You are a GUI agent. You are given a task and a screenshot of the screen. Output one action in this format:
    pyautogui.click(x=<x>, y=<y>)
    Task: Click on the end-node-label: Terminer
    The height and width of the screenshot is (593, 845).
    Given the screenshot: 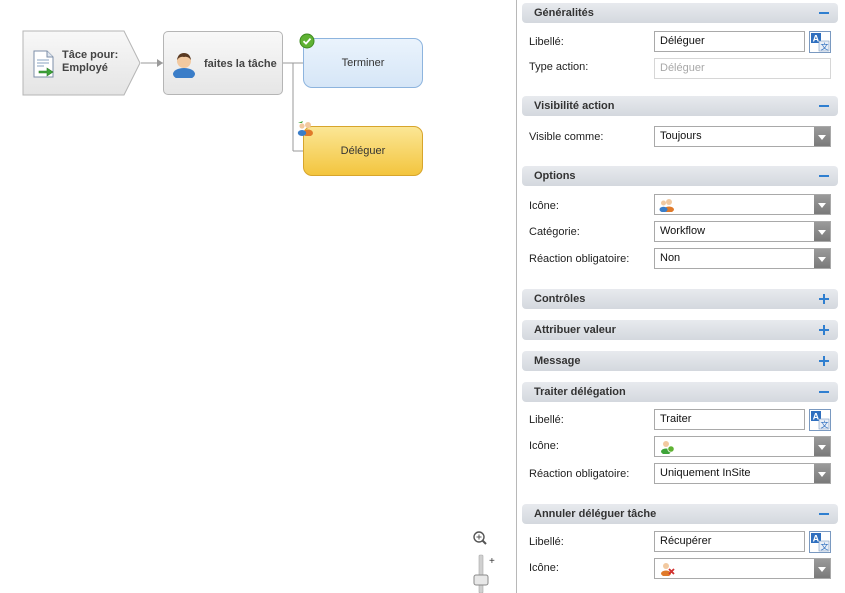 What is the action you would take?
    pyautogui.click(x=363, y=63)
    